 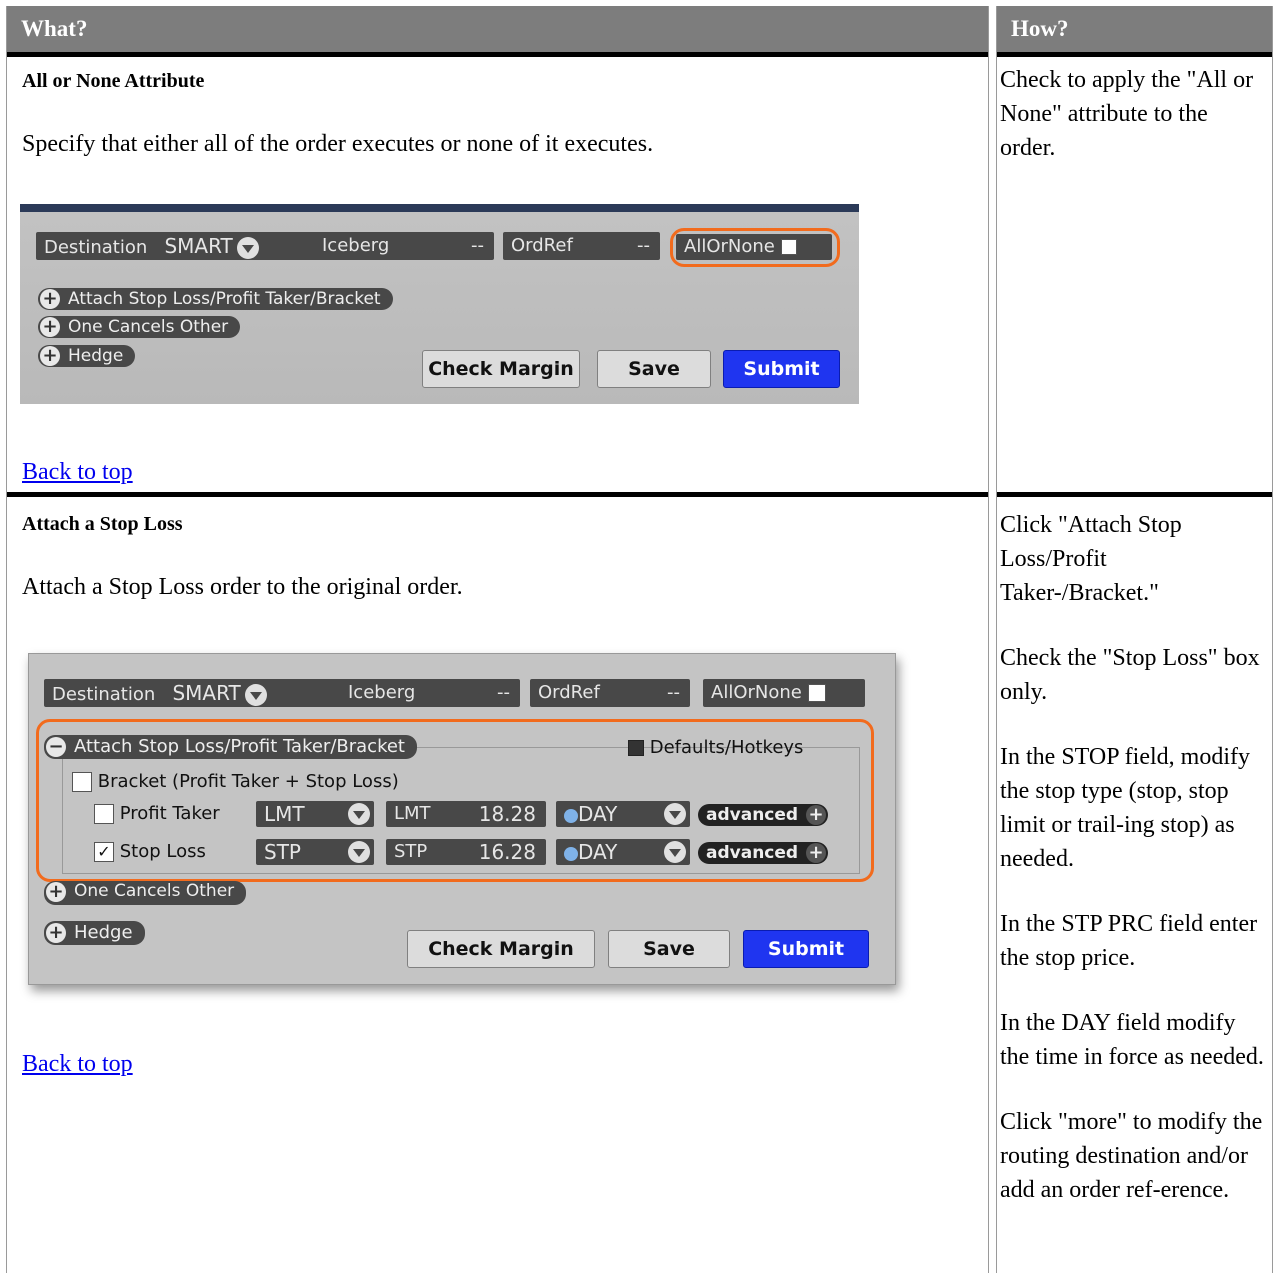 What do you see at coordinates (636, 748) in the screenshot?
I see `save-icon` at bounding box center [636, 748].